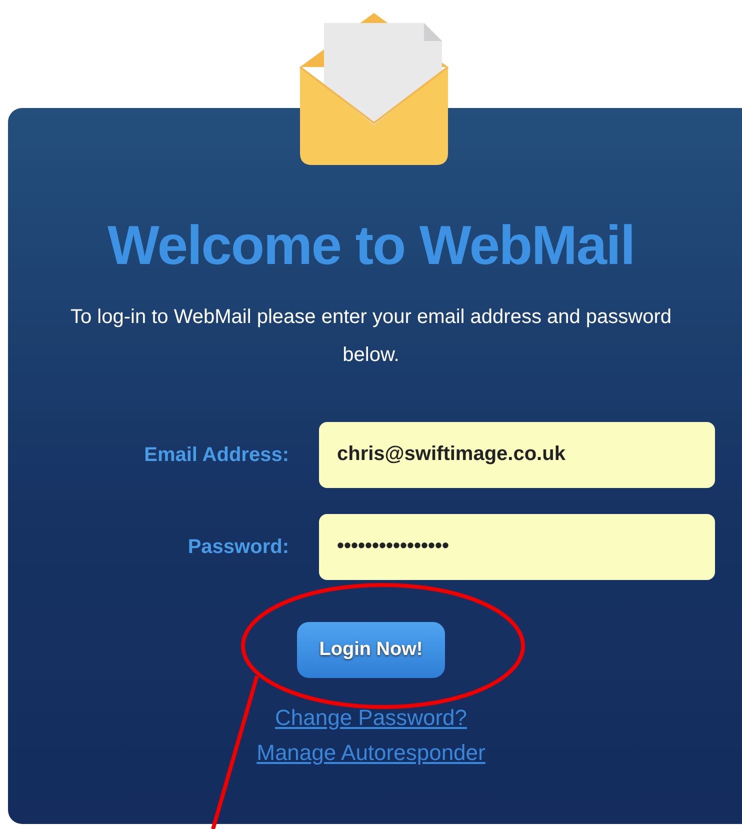  Describe the element at coordinates (370, 245) in the screenshot. I see `page-title: Welcome to WebMail` at that location.